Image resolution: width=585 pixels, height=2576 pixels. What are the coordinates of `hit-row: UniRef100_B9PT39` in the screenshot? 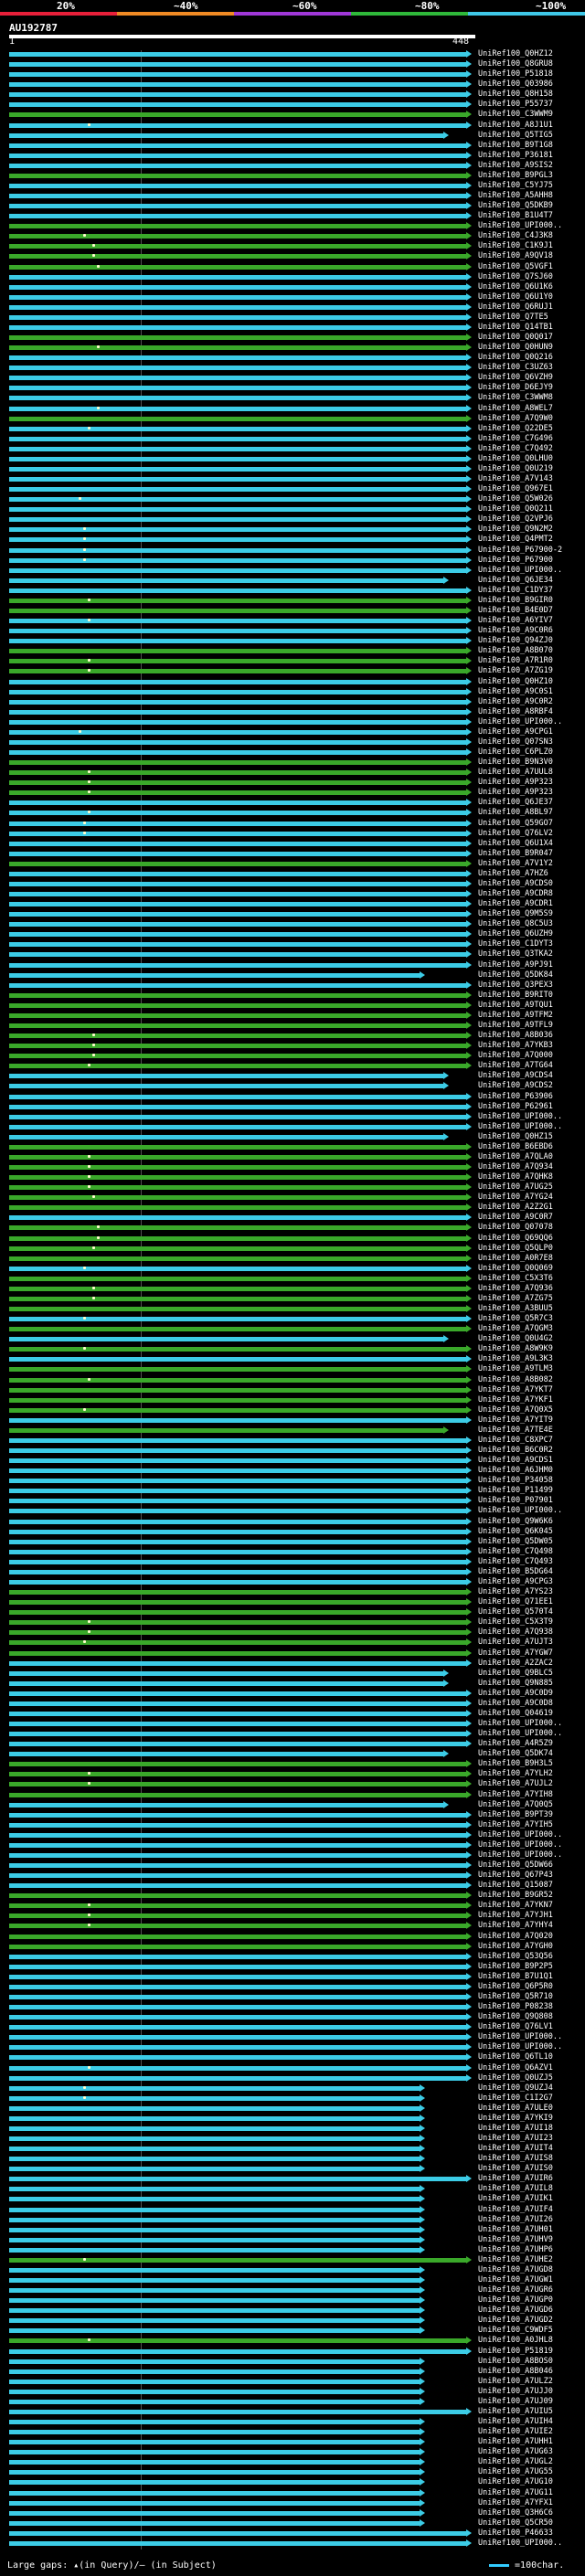 It's located at (293, 1814).